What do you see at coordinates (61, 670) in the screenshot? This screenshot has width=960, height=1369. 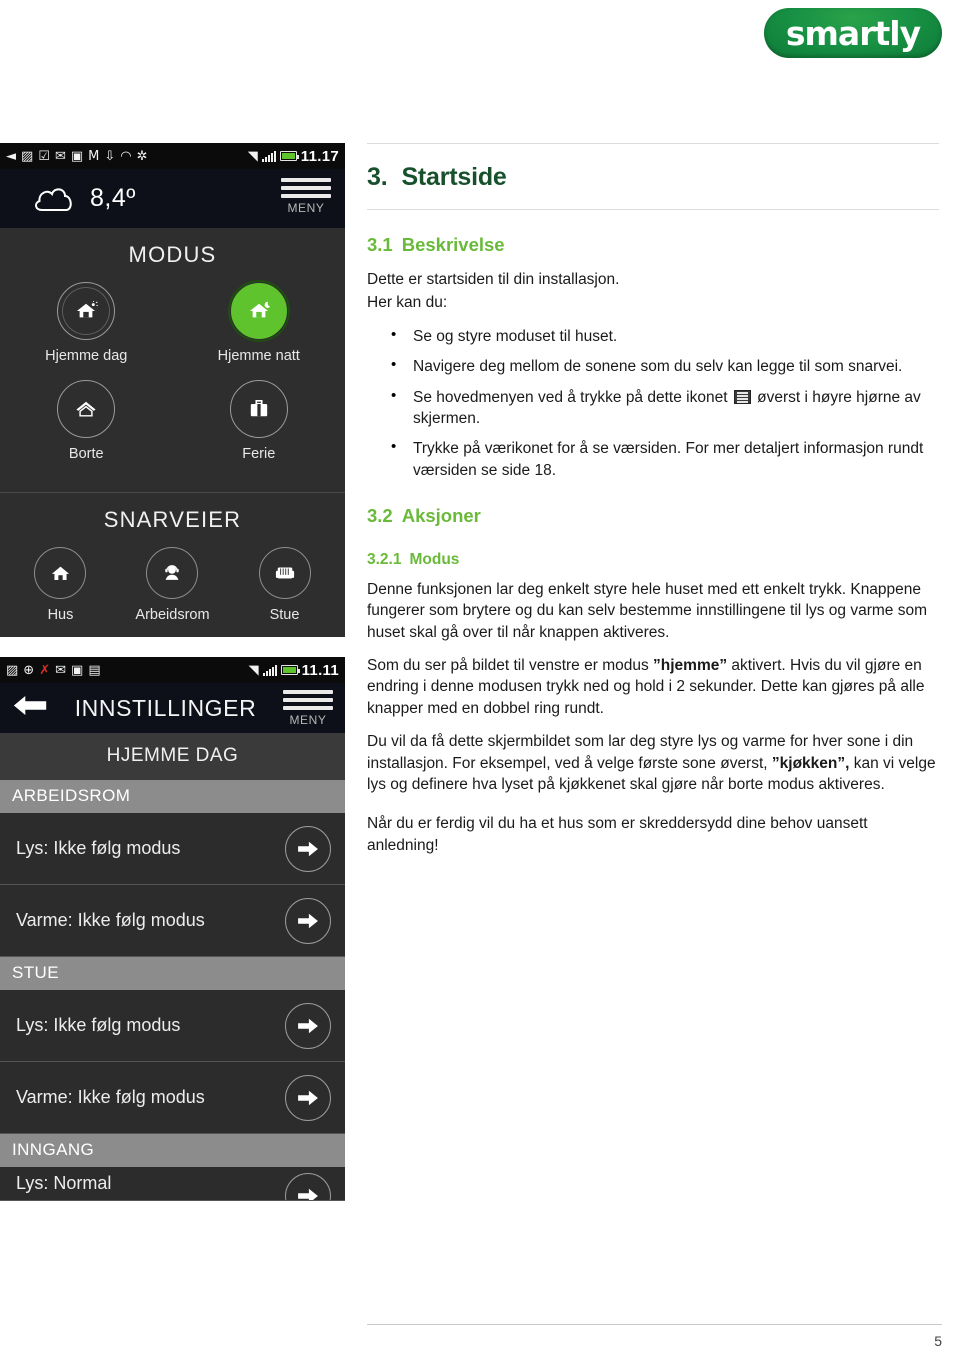 I see `envelope-icon: ✉` at bounding box center [61, 670].